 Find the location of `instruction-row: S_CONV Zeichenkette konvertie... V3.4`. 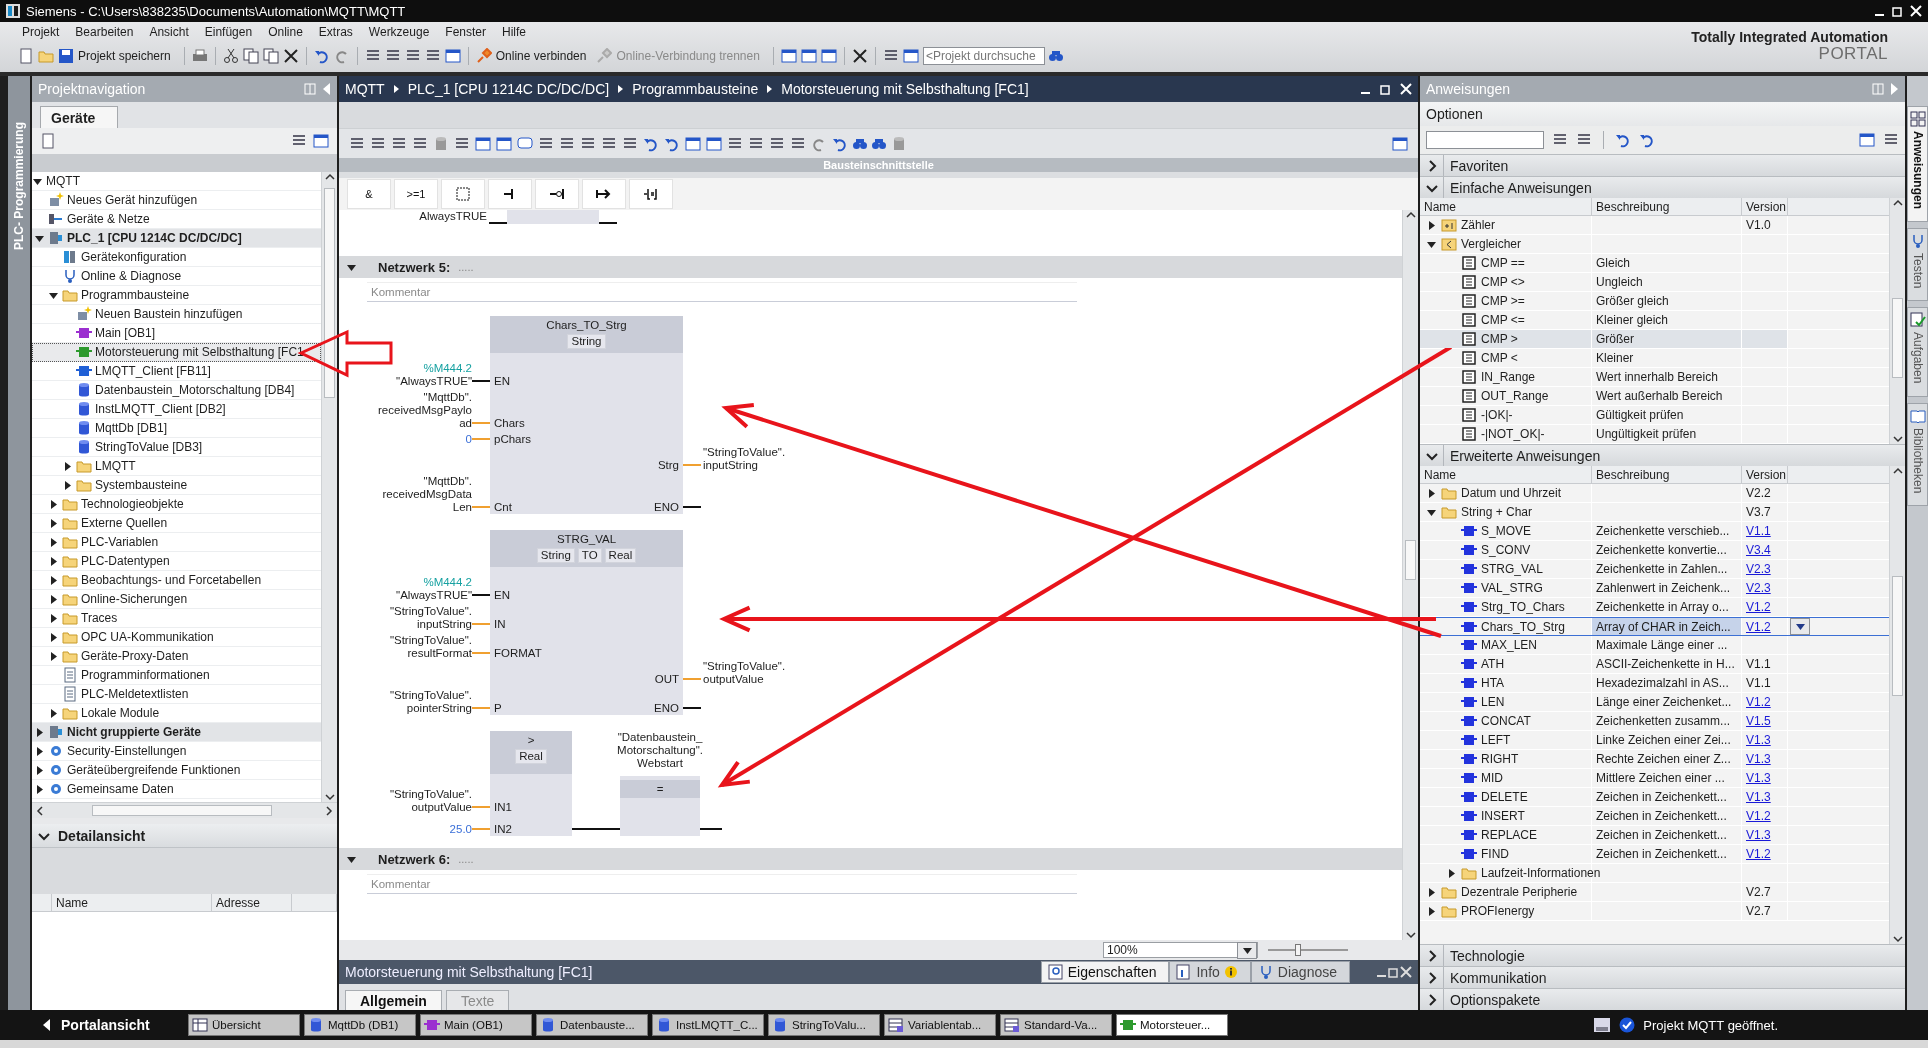

instruction-row: S_CONV Zeichenkette konvertie... V3.4 is located at coordinates (1654, 550).